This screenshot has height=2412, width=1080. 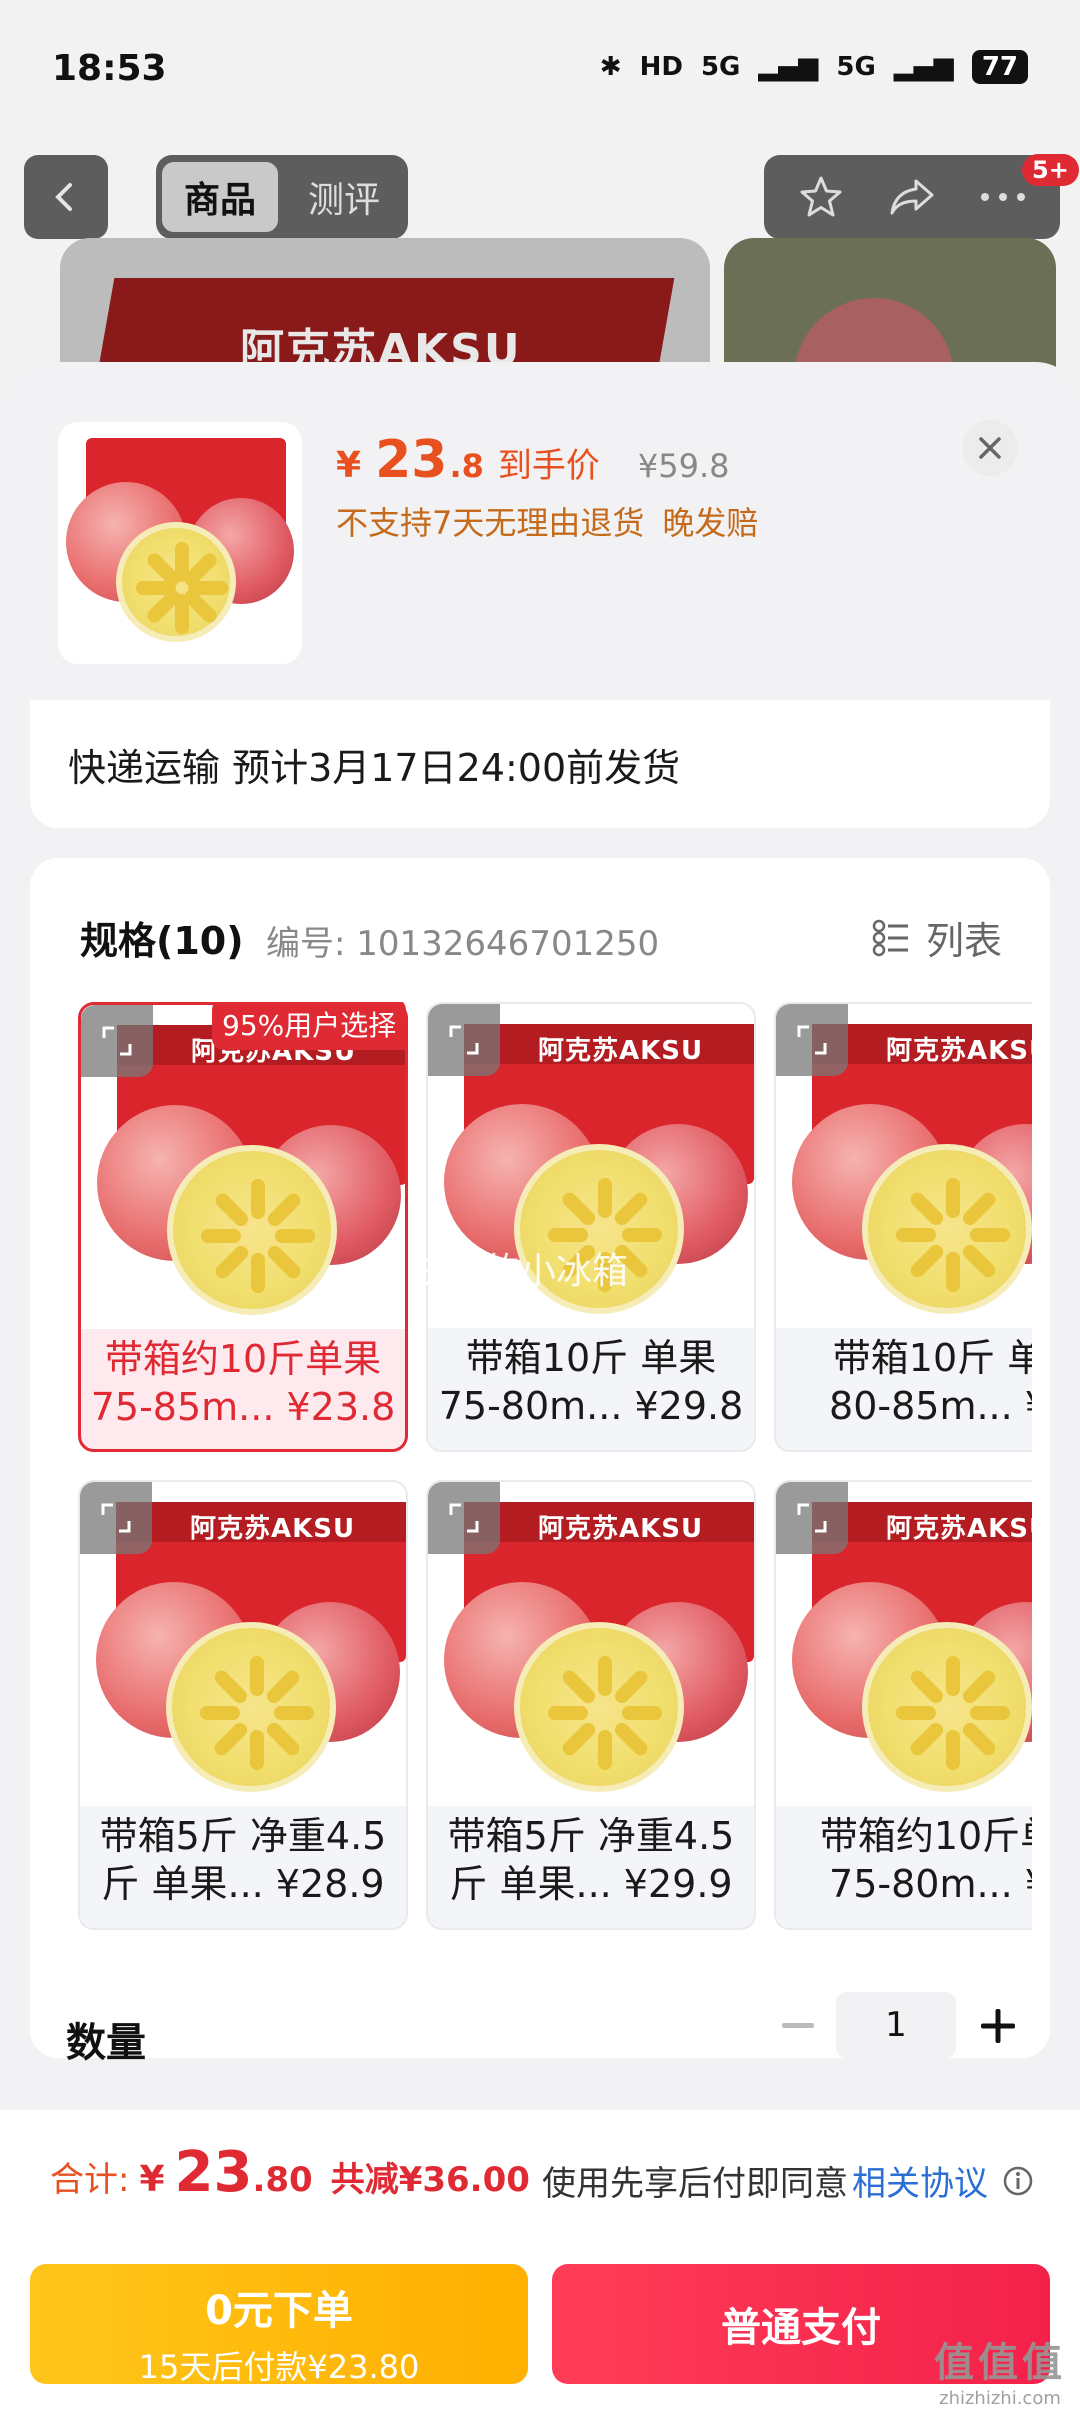 I want to click on spec-option: 阿克苏AKSU 带箱10斤 单果 75-80m... ¥29.8, so click(x=591, y=1227).